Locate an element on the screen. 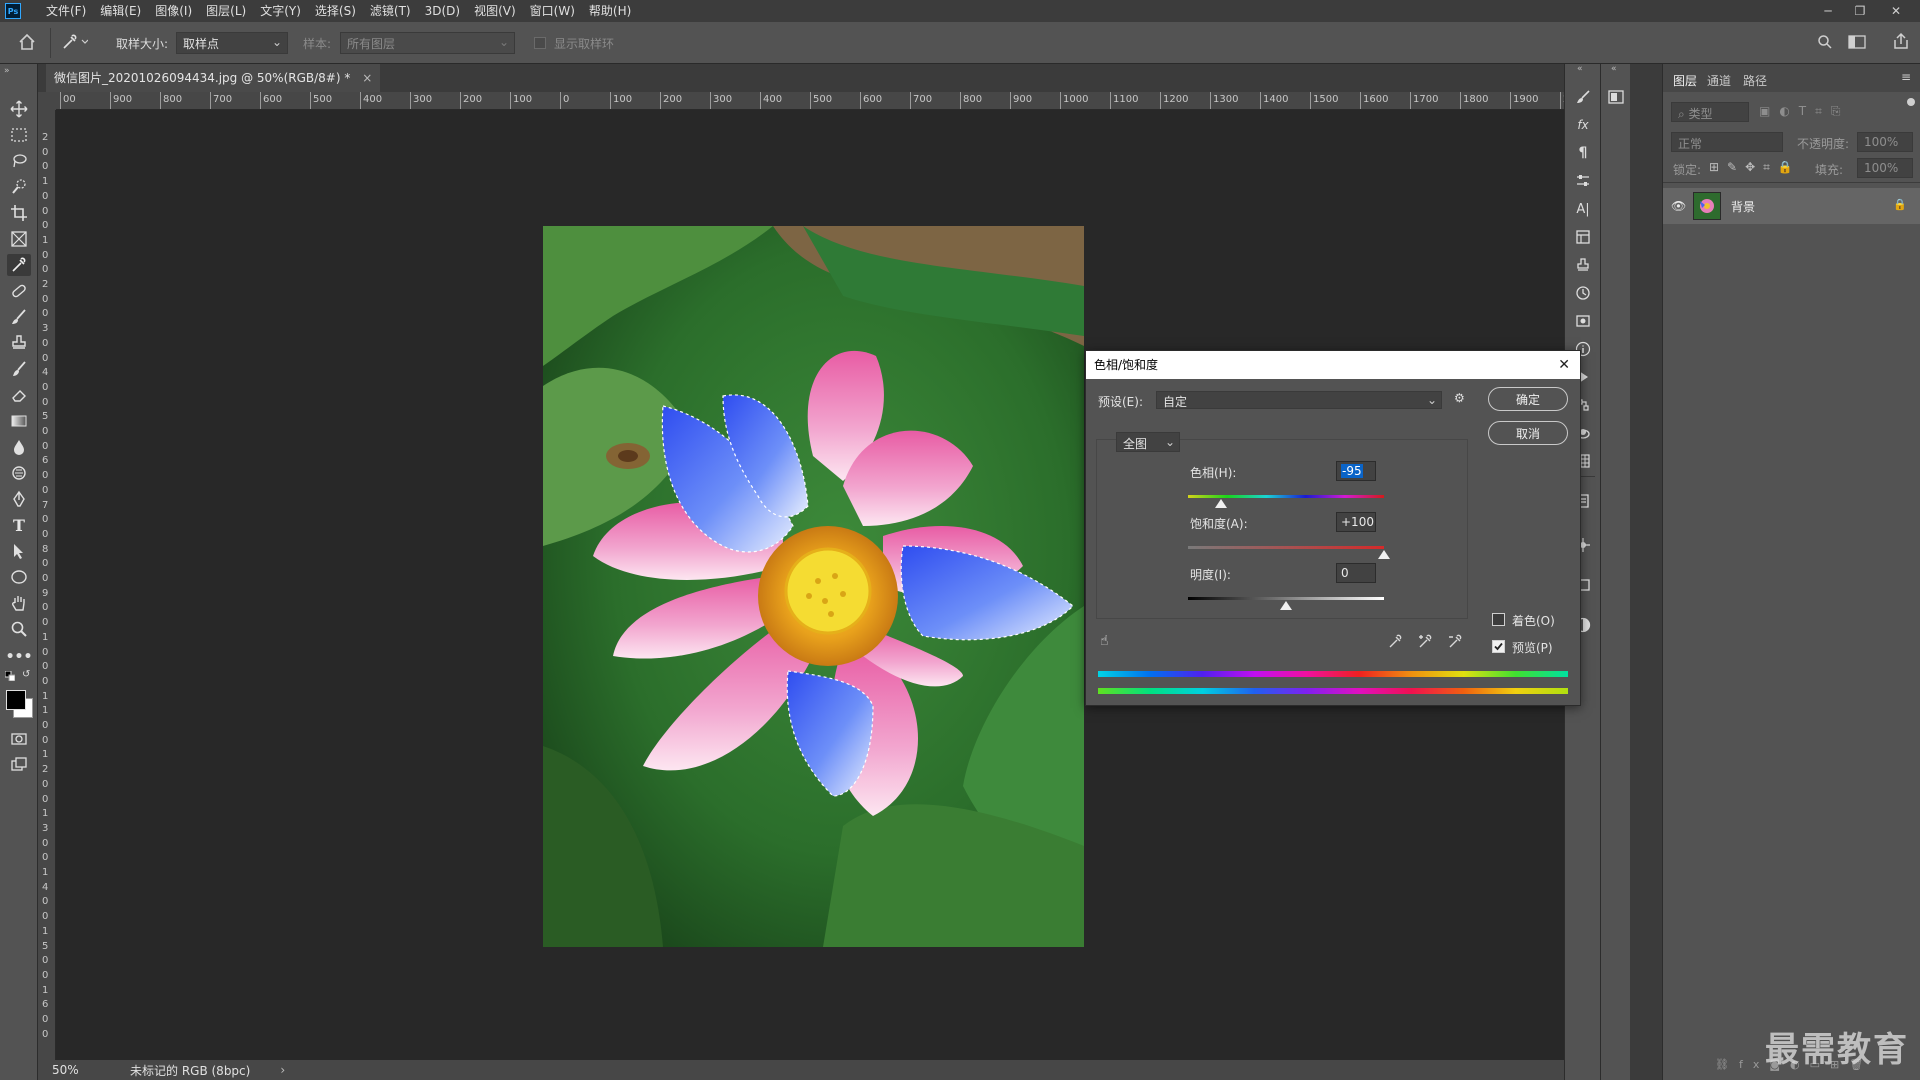 This screenshot has width=1920, height=1080. minimize-icon: ─ is located at coordinates (1828, 11).